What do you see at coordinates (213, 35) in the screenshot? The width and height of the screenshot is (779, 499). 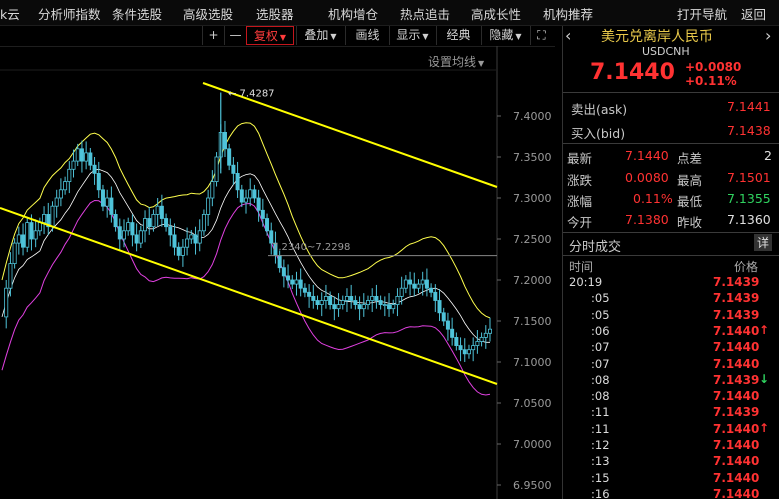 I see `zoom-in-button: +` at bounding box center [213, 35].